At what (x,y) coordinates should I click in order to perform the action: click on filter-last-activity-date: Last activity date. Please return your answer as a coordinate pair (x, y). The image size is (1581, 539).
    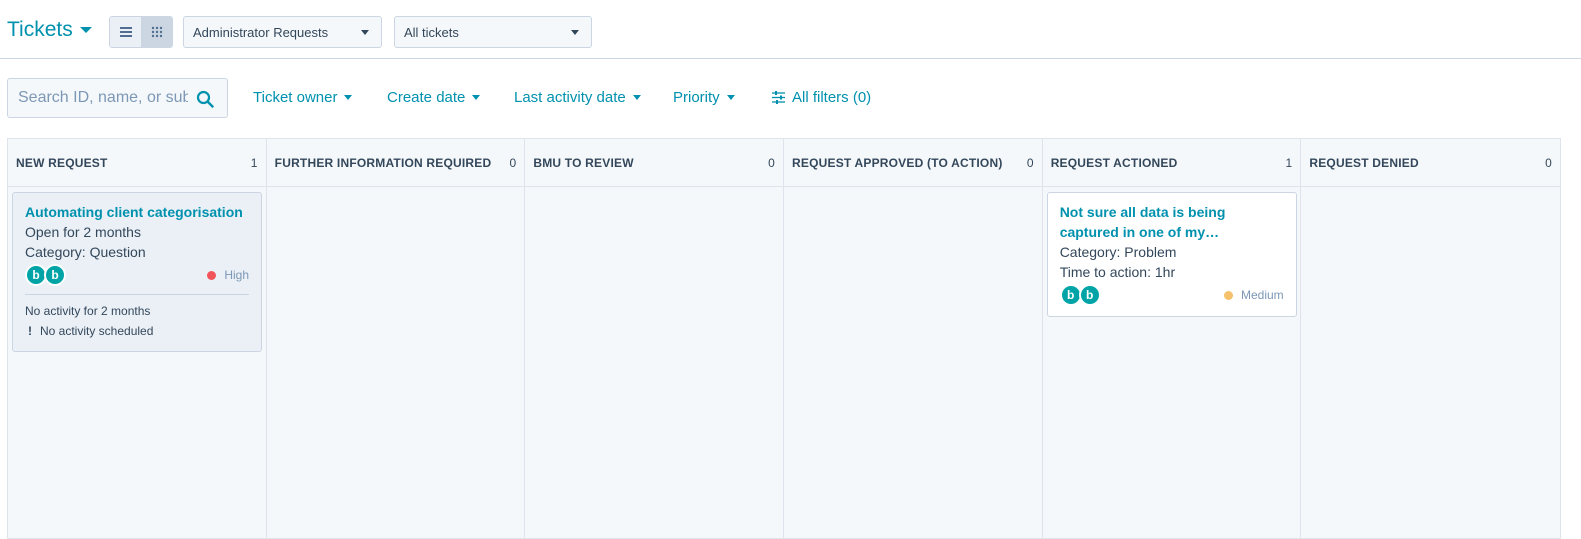
    Looking at the image, I should click on (577, 97).